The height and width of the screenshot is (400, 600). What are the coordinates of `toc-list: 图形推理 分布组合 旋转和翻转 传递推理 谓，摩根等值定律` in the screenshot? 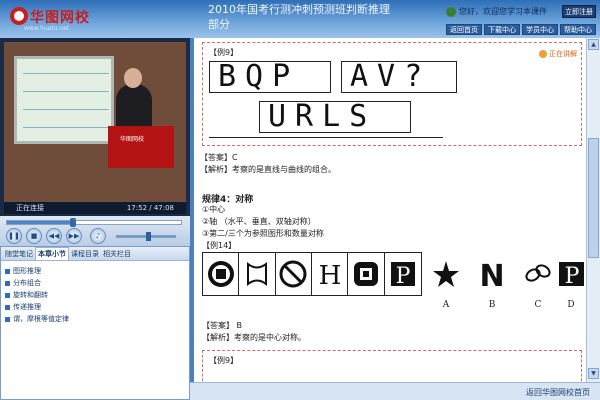 It's located at (95, 293).